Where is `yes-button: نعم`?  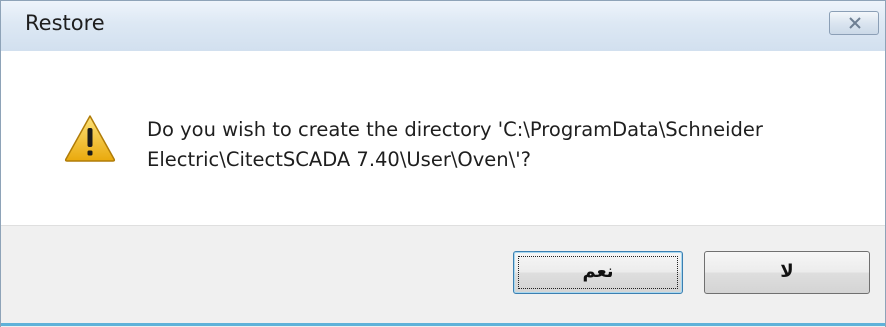
yes-button: نعم is located at coordinates (598, 272).